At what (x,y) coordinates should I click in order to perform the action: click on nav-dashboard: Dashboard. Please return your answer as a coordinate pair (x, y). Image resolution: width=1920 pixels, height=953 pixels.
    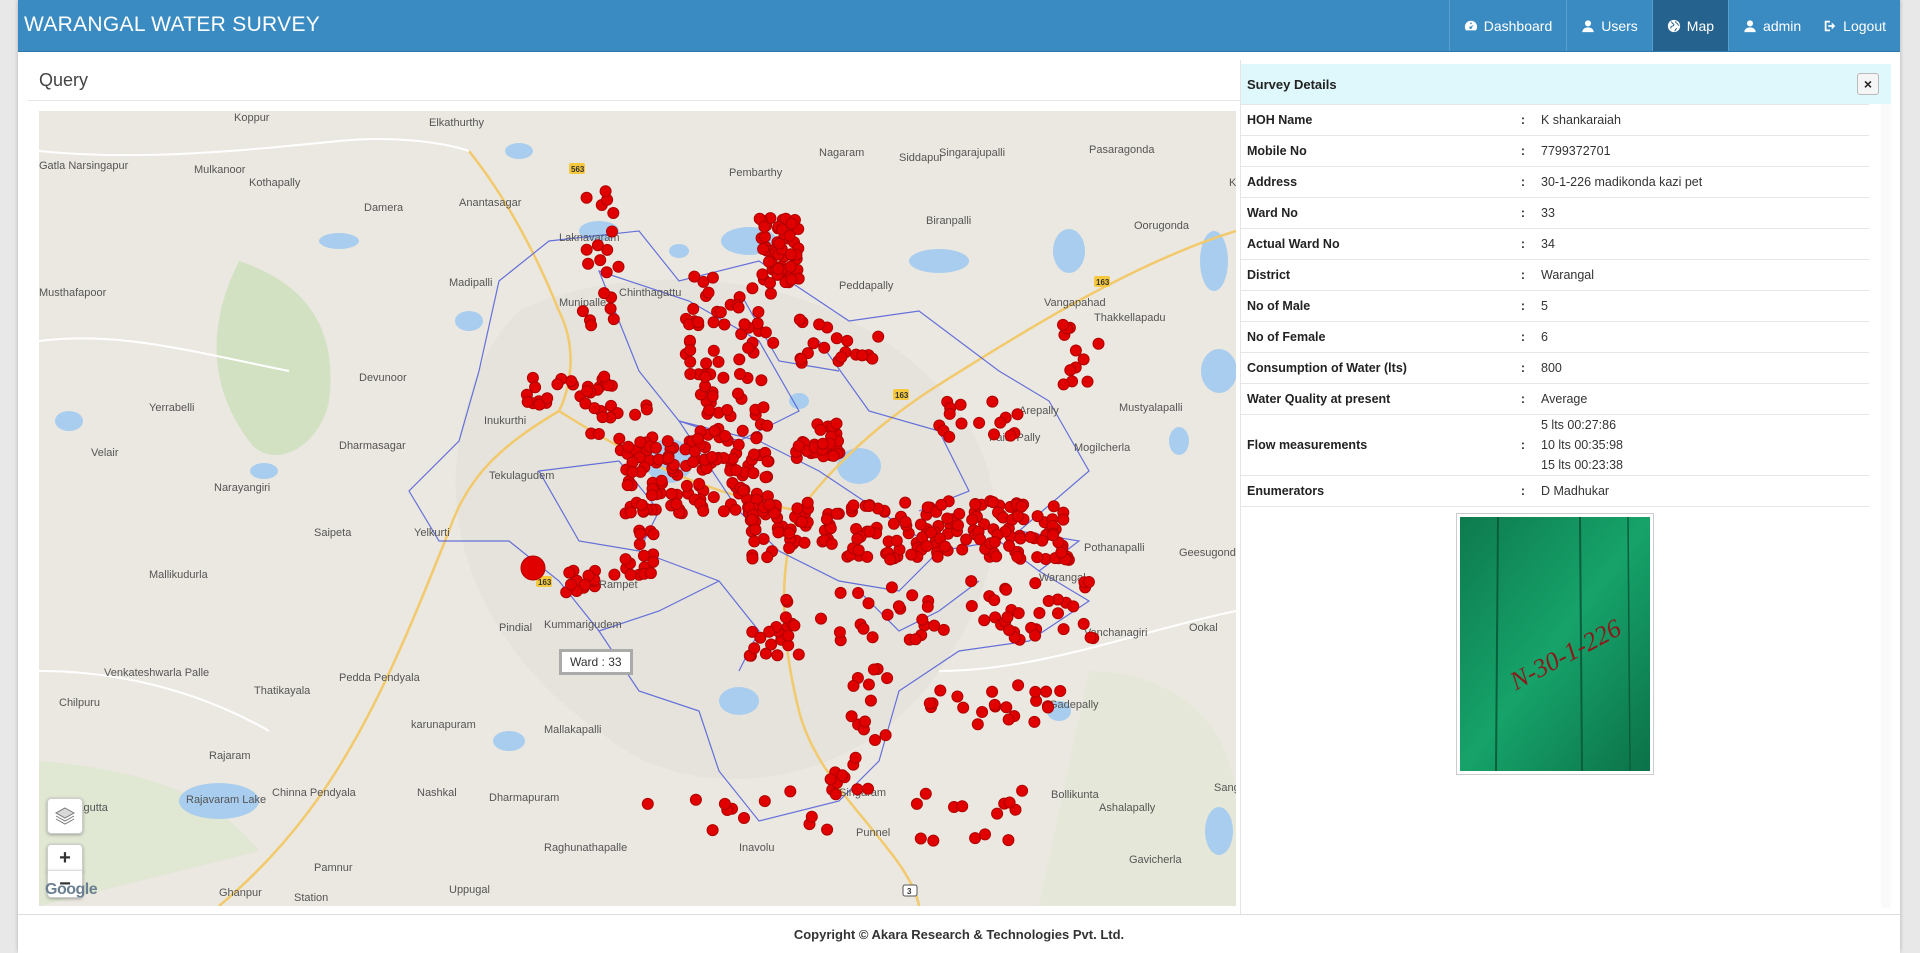
    Looking at the image, I should click on (1507, 25).